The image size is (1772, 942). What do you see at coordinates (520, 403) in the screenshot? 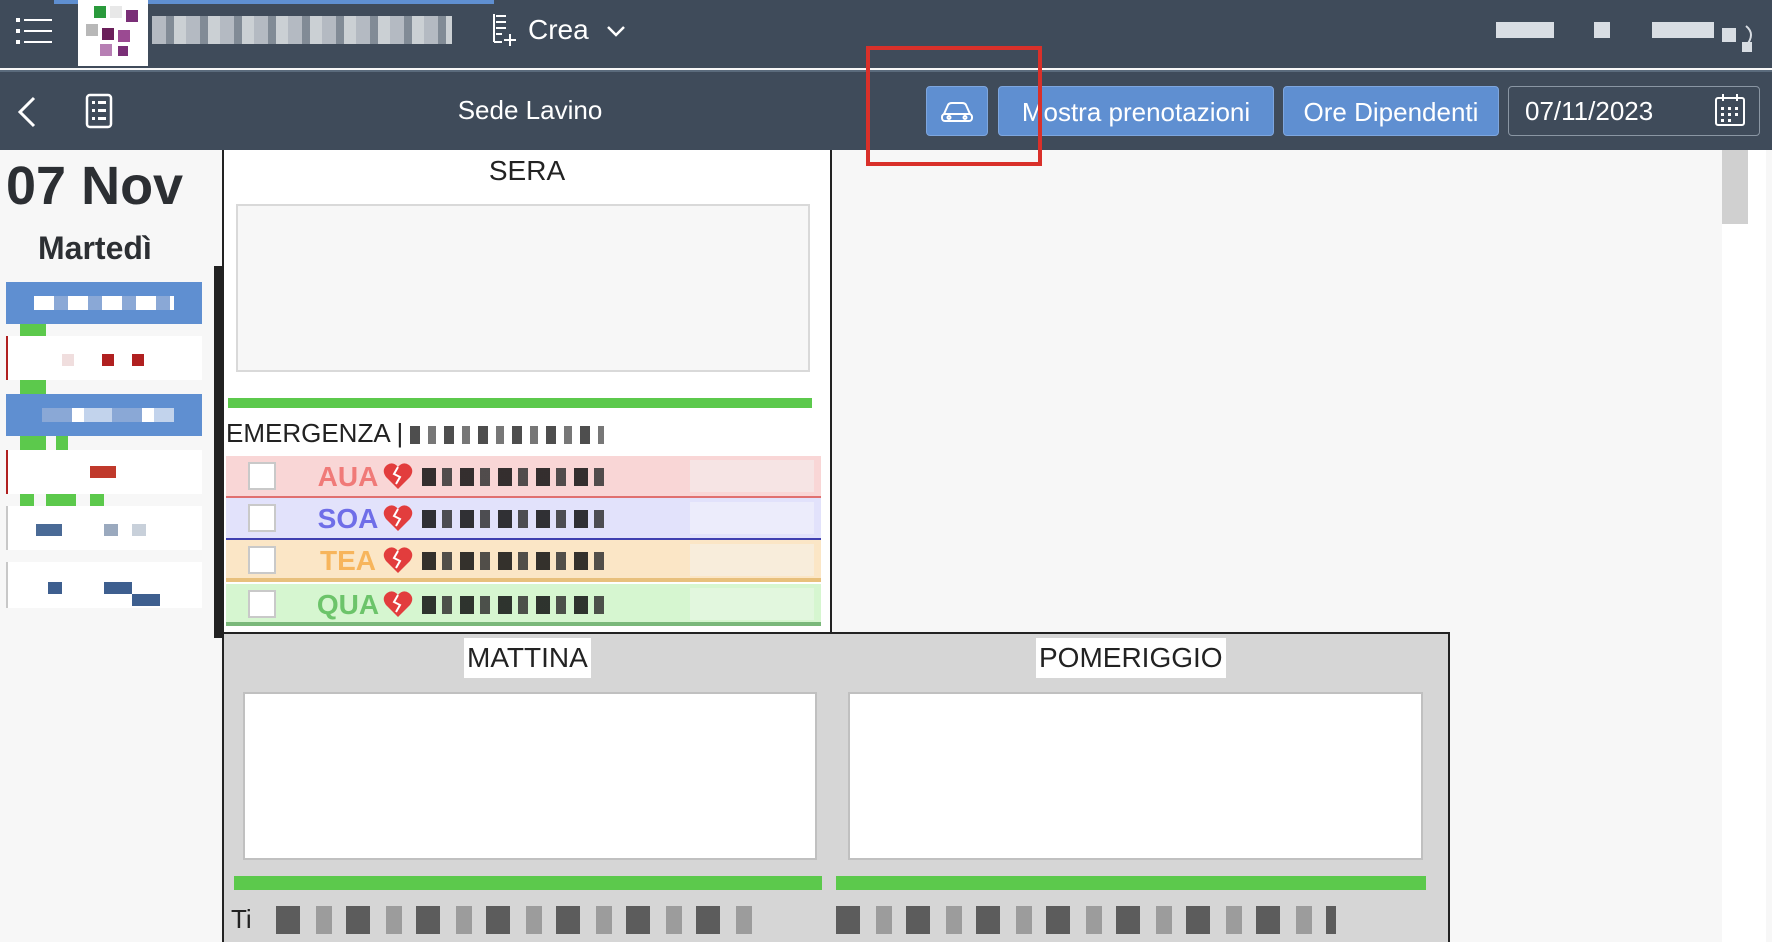
I see `evening-progress-bar` at bounding box center [520, 403].